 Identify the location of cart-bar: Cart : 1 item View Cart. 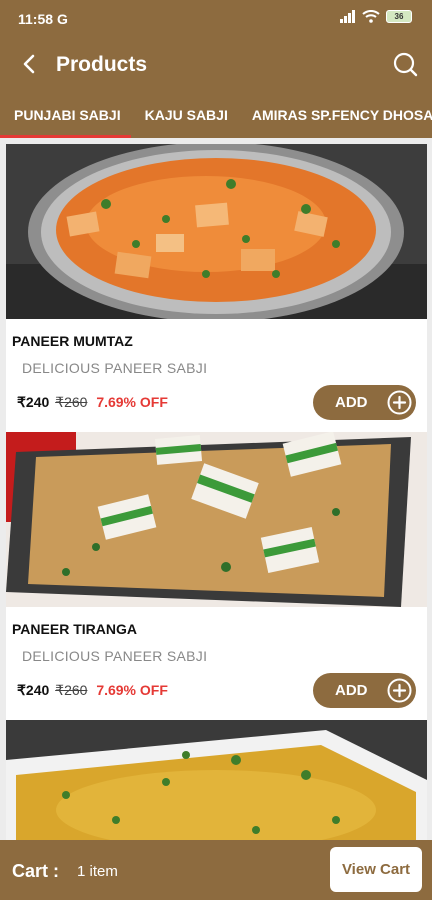
(216, 870).